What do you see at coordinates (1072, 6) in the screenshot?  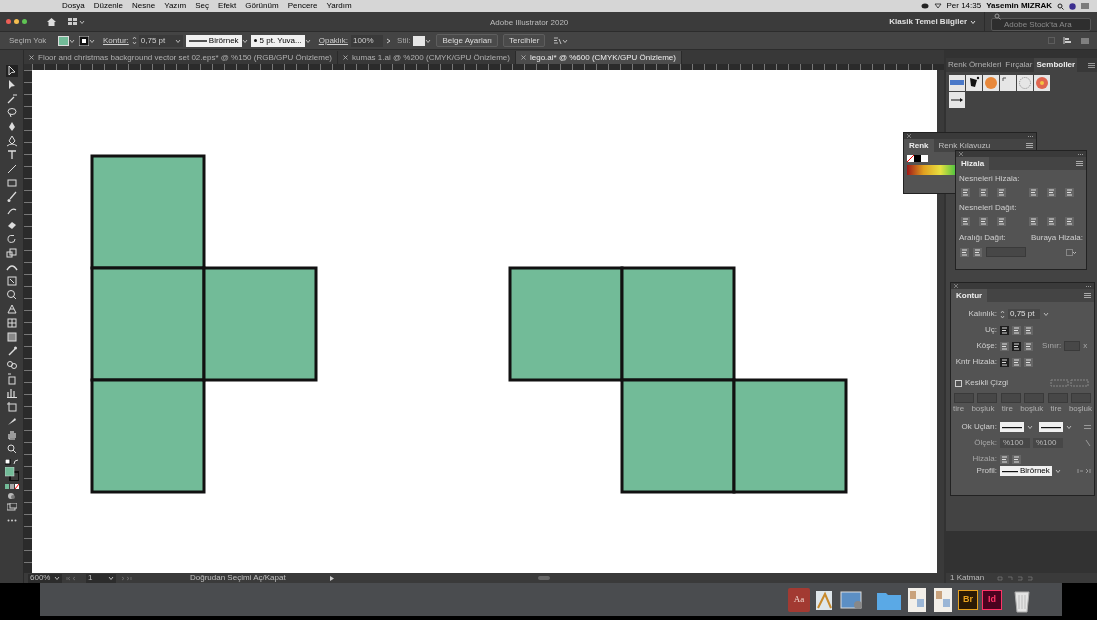 I see `siri-icon` at bounding box center [1072, 6].